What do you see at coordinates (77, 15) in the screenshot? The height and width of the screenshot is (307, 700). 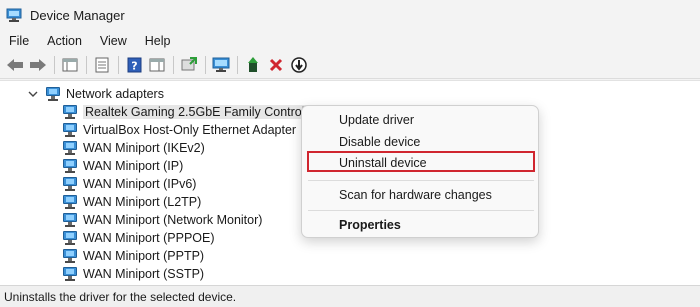 I see `window-title: Device Manager` at bounding box center [77, 15].